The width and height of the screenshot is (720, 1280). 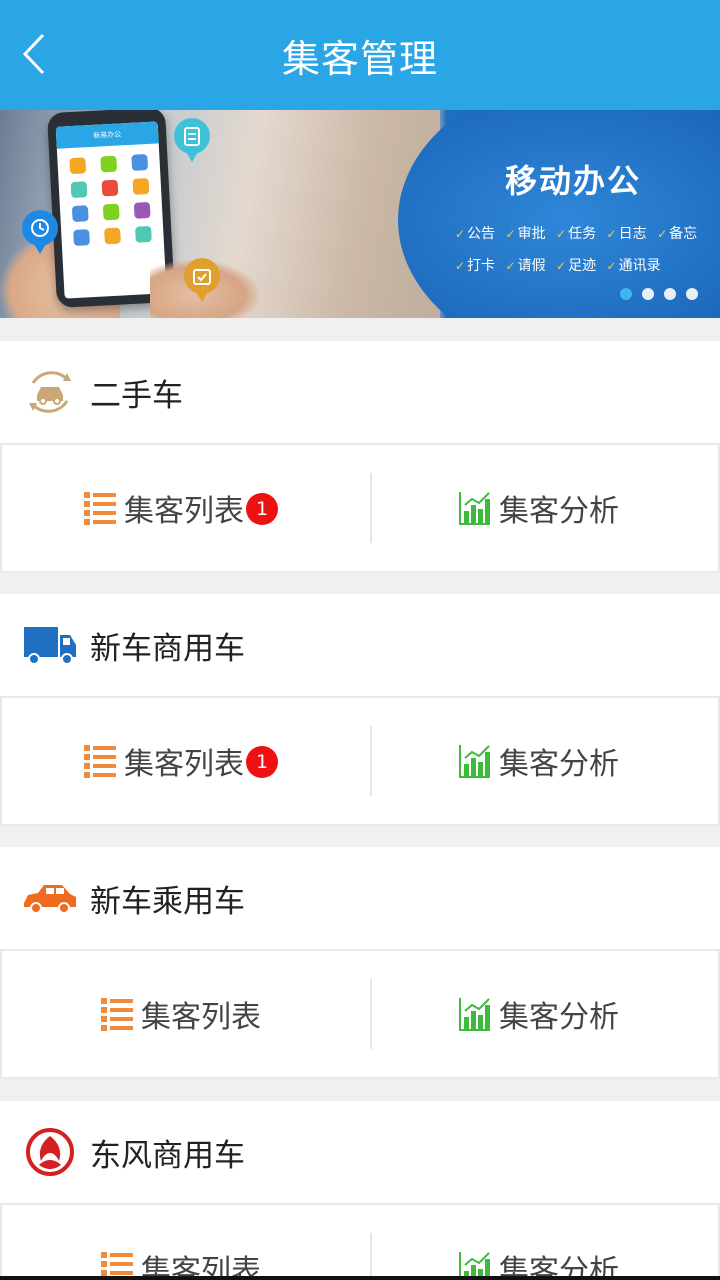 I want to click on banner-feature-tags: 公告 审批 任务 日志 备忘 打卡 请假 足迹 通讯录, so click(x=585, y=250).